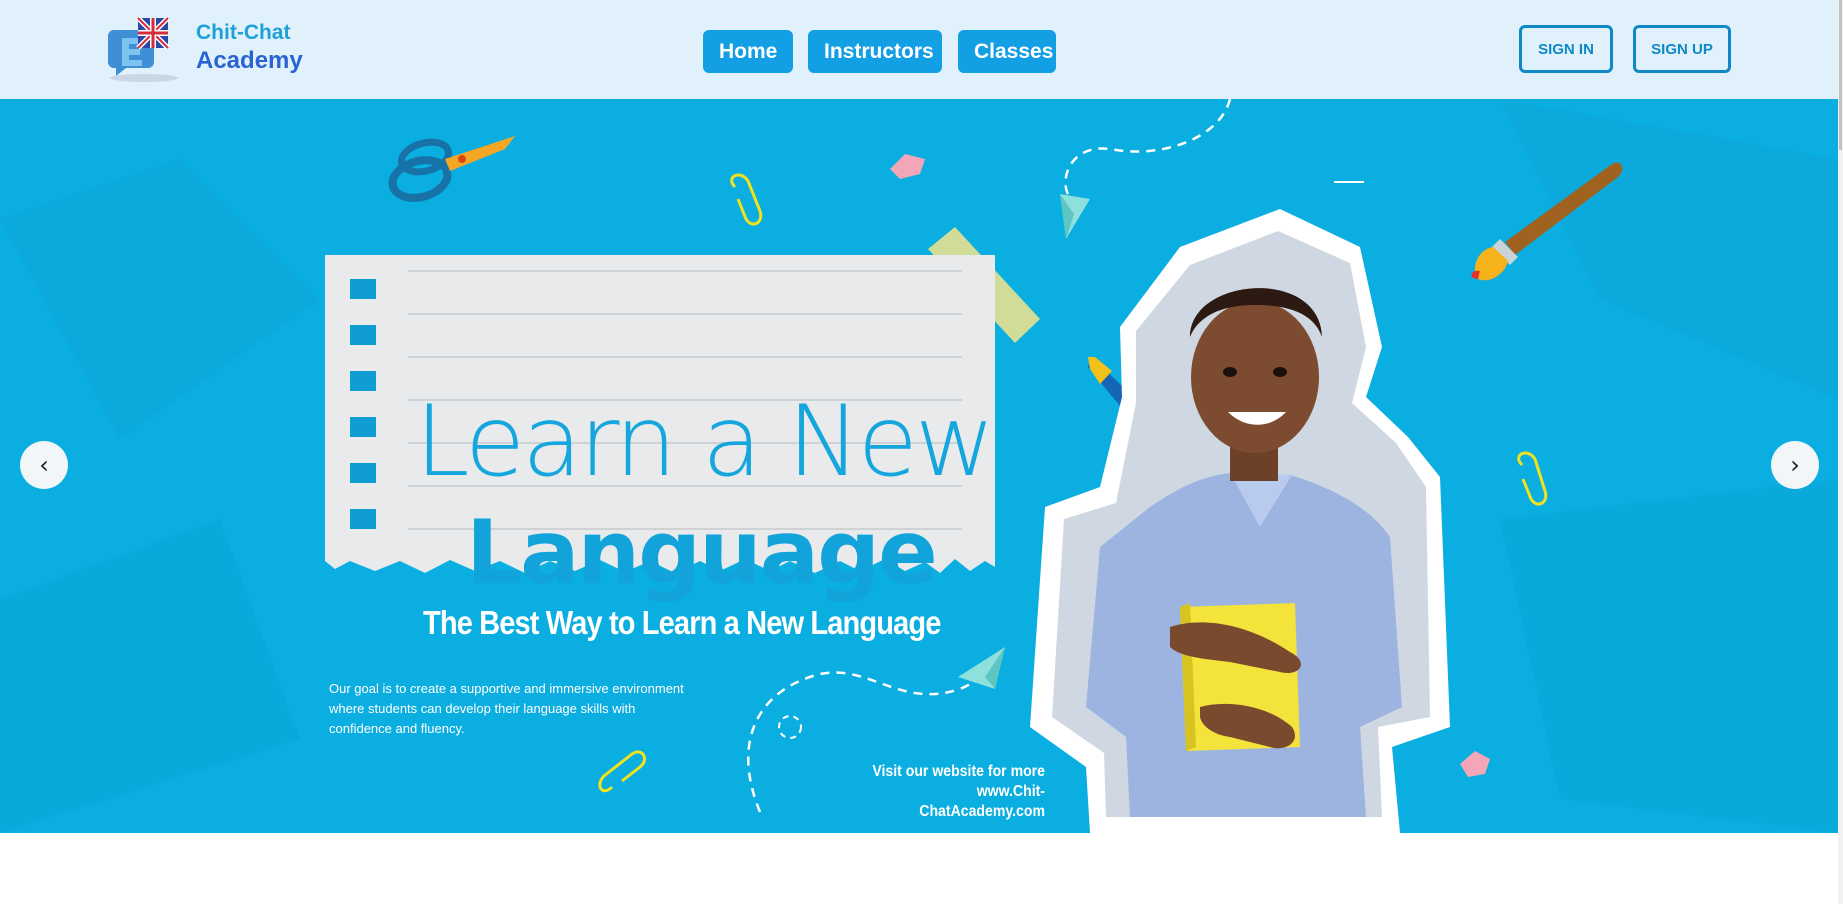  I want to click on hero-headline-line2: Language, so click(702, 552).